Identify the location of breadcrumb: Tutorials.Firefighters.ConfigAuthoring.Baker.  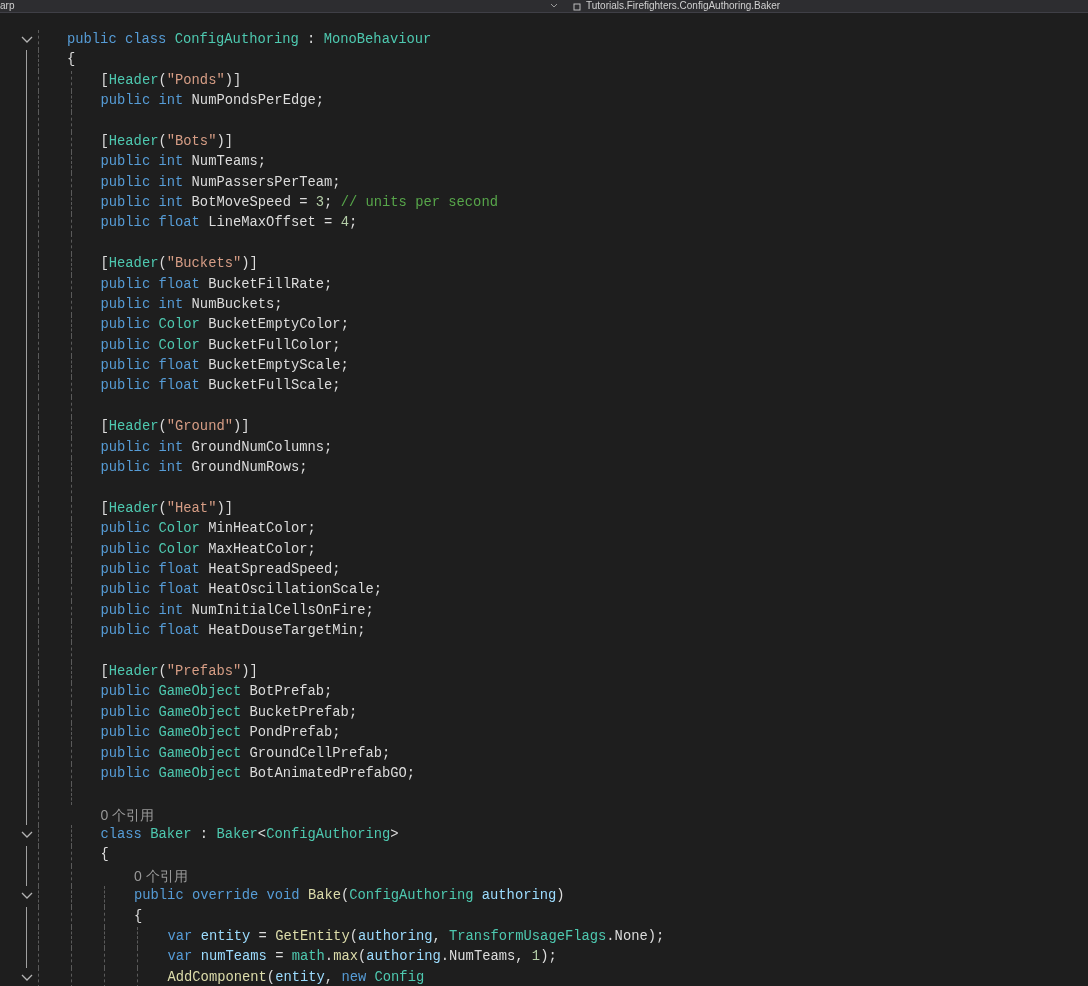
(683, 6).